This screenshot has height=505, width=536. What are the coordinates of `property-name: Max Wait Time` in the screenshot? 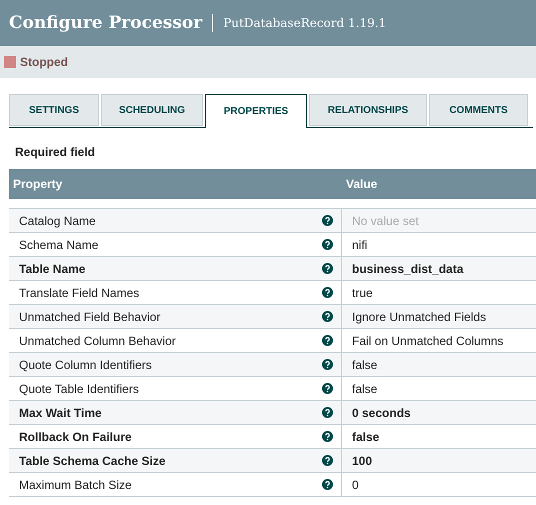 It's located at (60, 413).